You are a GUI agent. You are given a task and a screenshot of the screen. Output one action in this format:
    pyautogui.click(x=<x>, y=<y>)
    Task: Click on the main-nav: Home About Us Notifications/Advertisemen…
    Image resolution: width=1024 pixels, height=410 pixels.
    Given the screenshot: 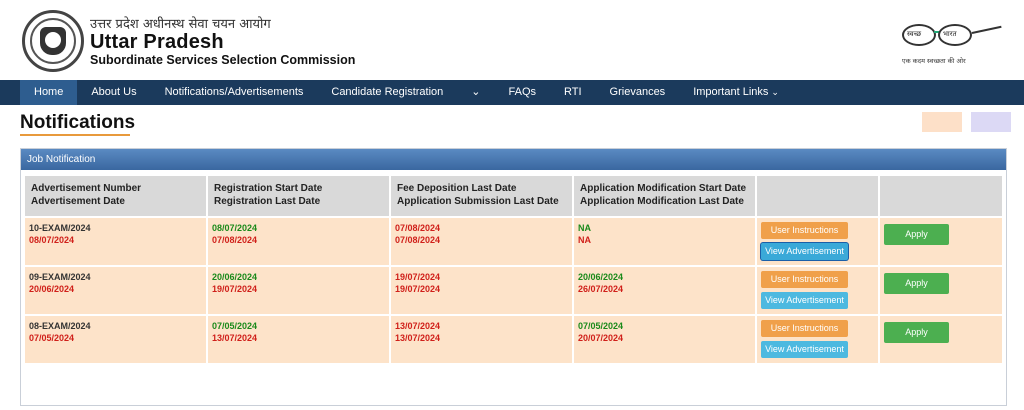 What is the action you would take?
    pyautogui.click(x=512, y=92)
    